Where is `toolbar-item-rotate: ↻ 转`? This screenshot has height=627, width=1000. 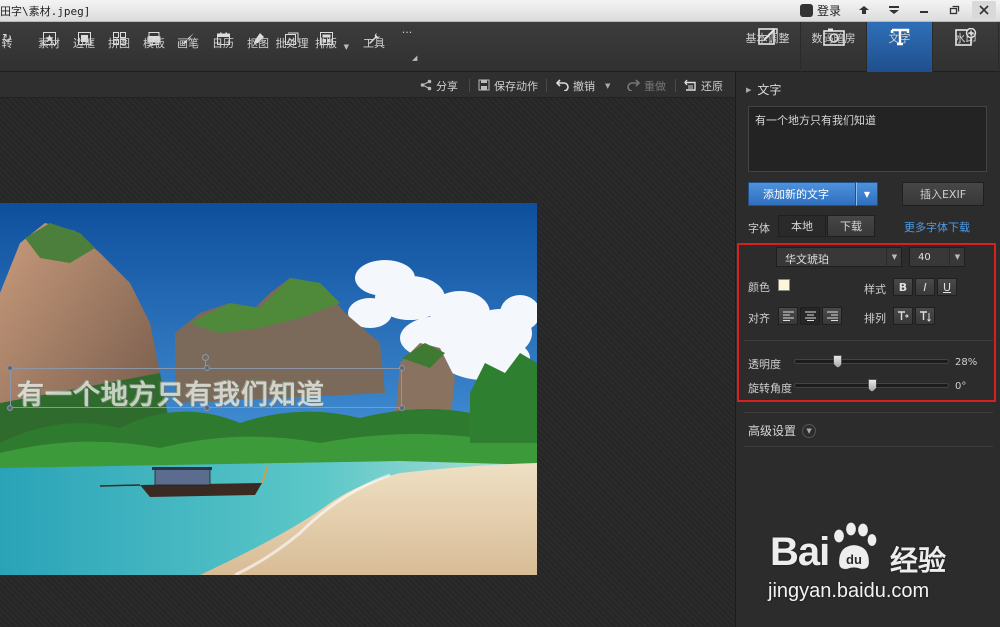 toolbar-item-rotate: ↻ 转 is located at coordinates (12, 40).